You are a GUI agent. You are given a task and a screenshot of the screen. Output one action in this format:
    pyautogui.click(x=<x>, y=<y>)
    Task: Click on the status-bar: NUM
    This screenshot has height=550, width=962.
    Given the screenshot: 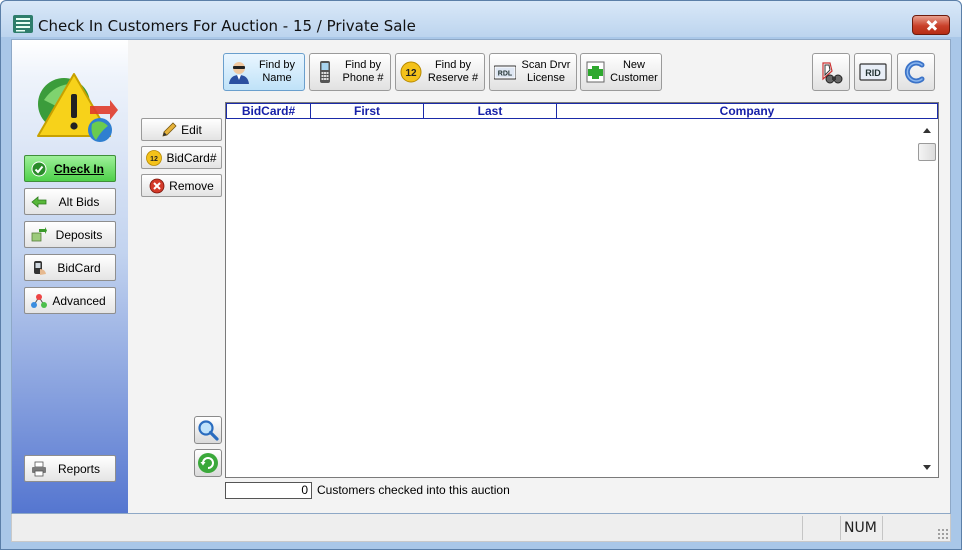 What is the action you would take?
    pyautogui.click(x=481, y=528)
    